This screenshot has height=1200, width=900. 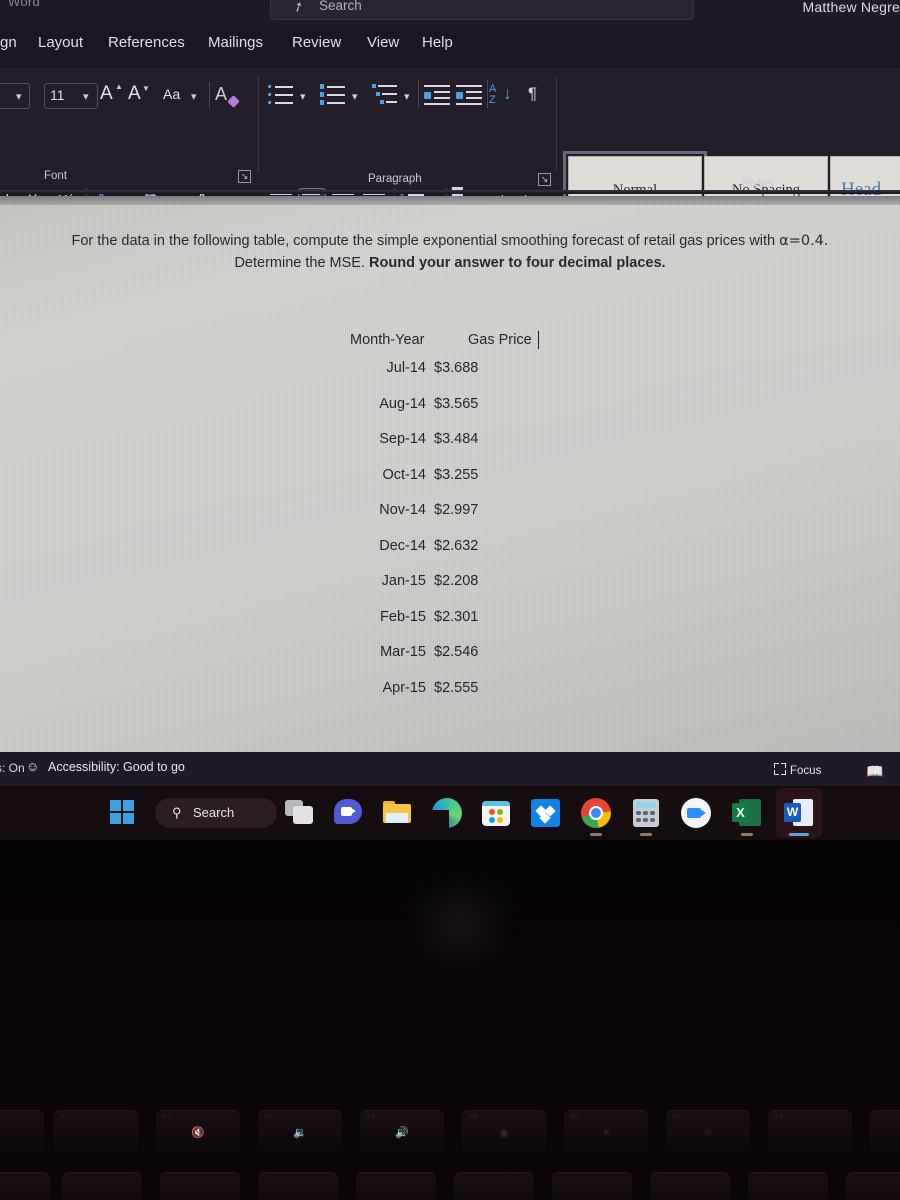 I want to click on accessibility-icon: ☺, so click(x=33, y=766).